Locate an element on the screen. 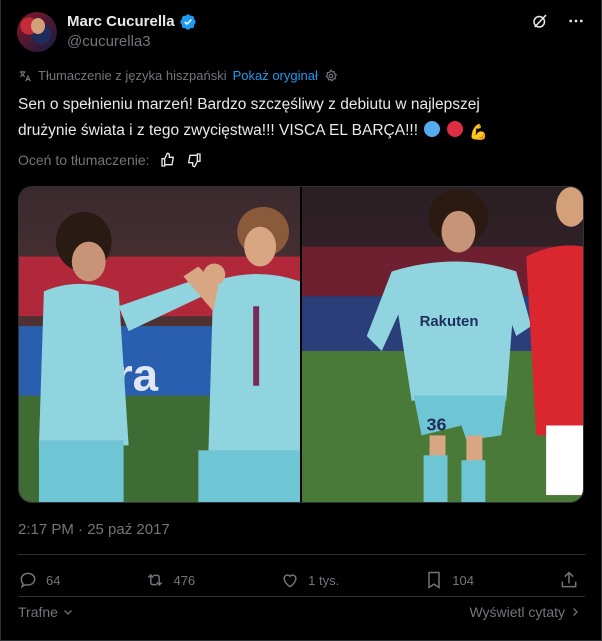 This screenshot has height=641, width=602. author-display-name: Marc Cucurella is located at coordinates (121, 22).